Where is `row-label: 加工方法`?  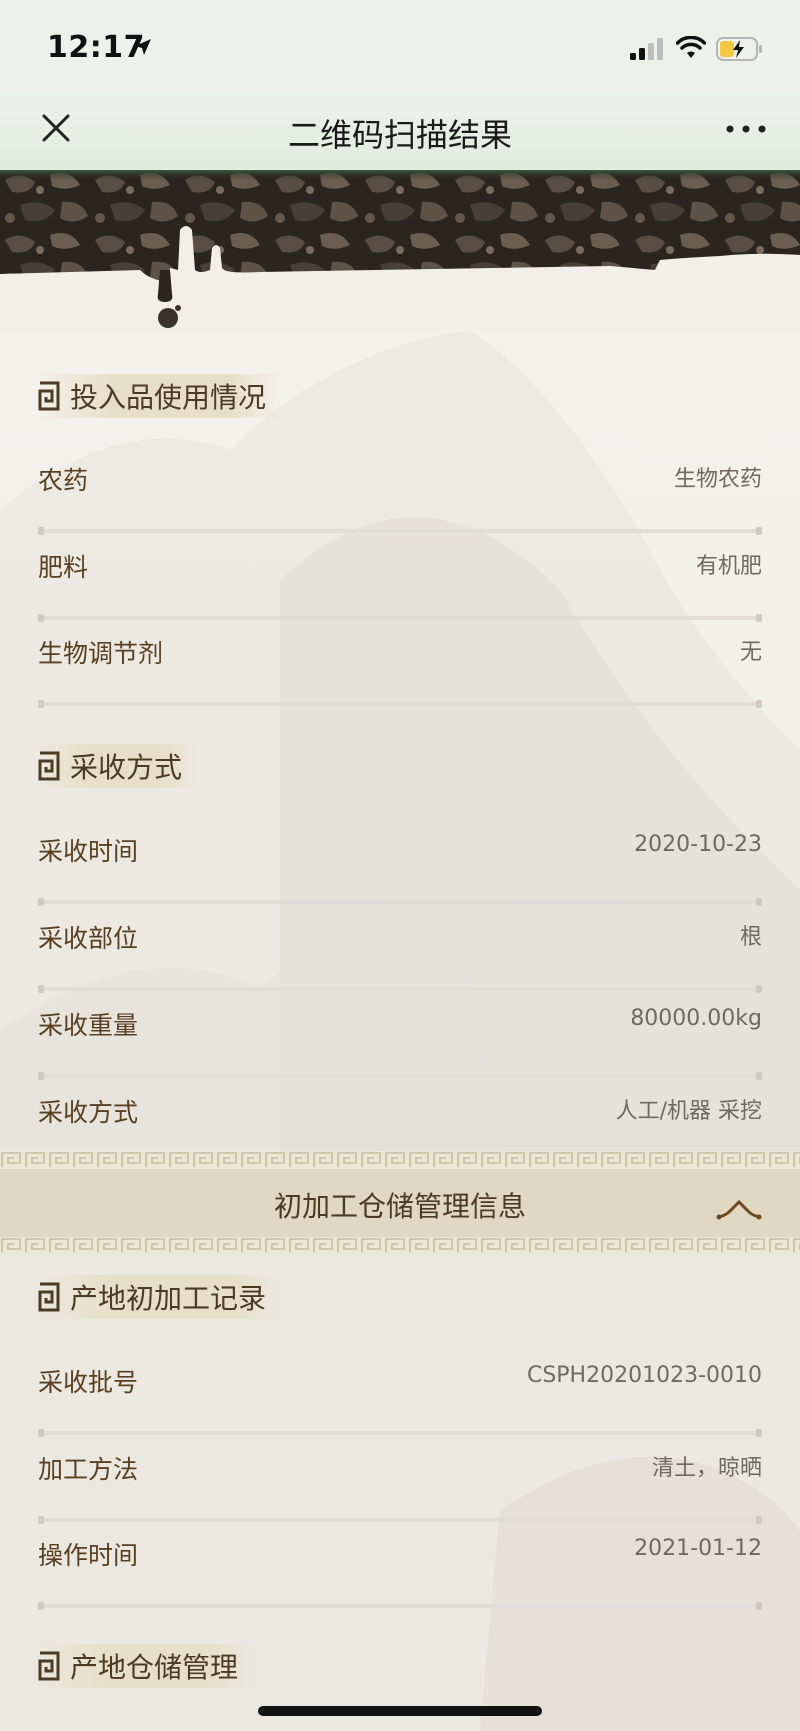 row-label: 加工方法 is located at coordinates (88, 1469).